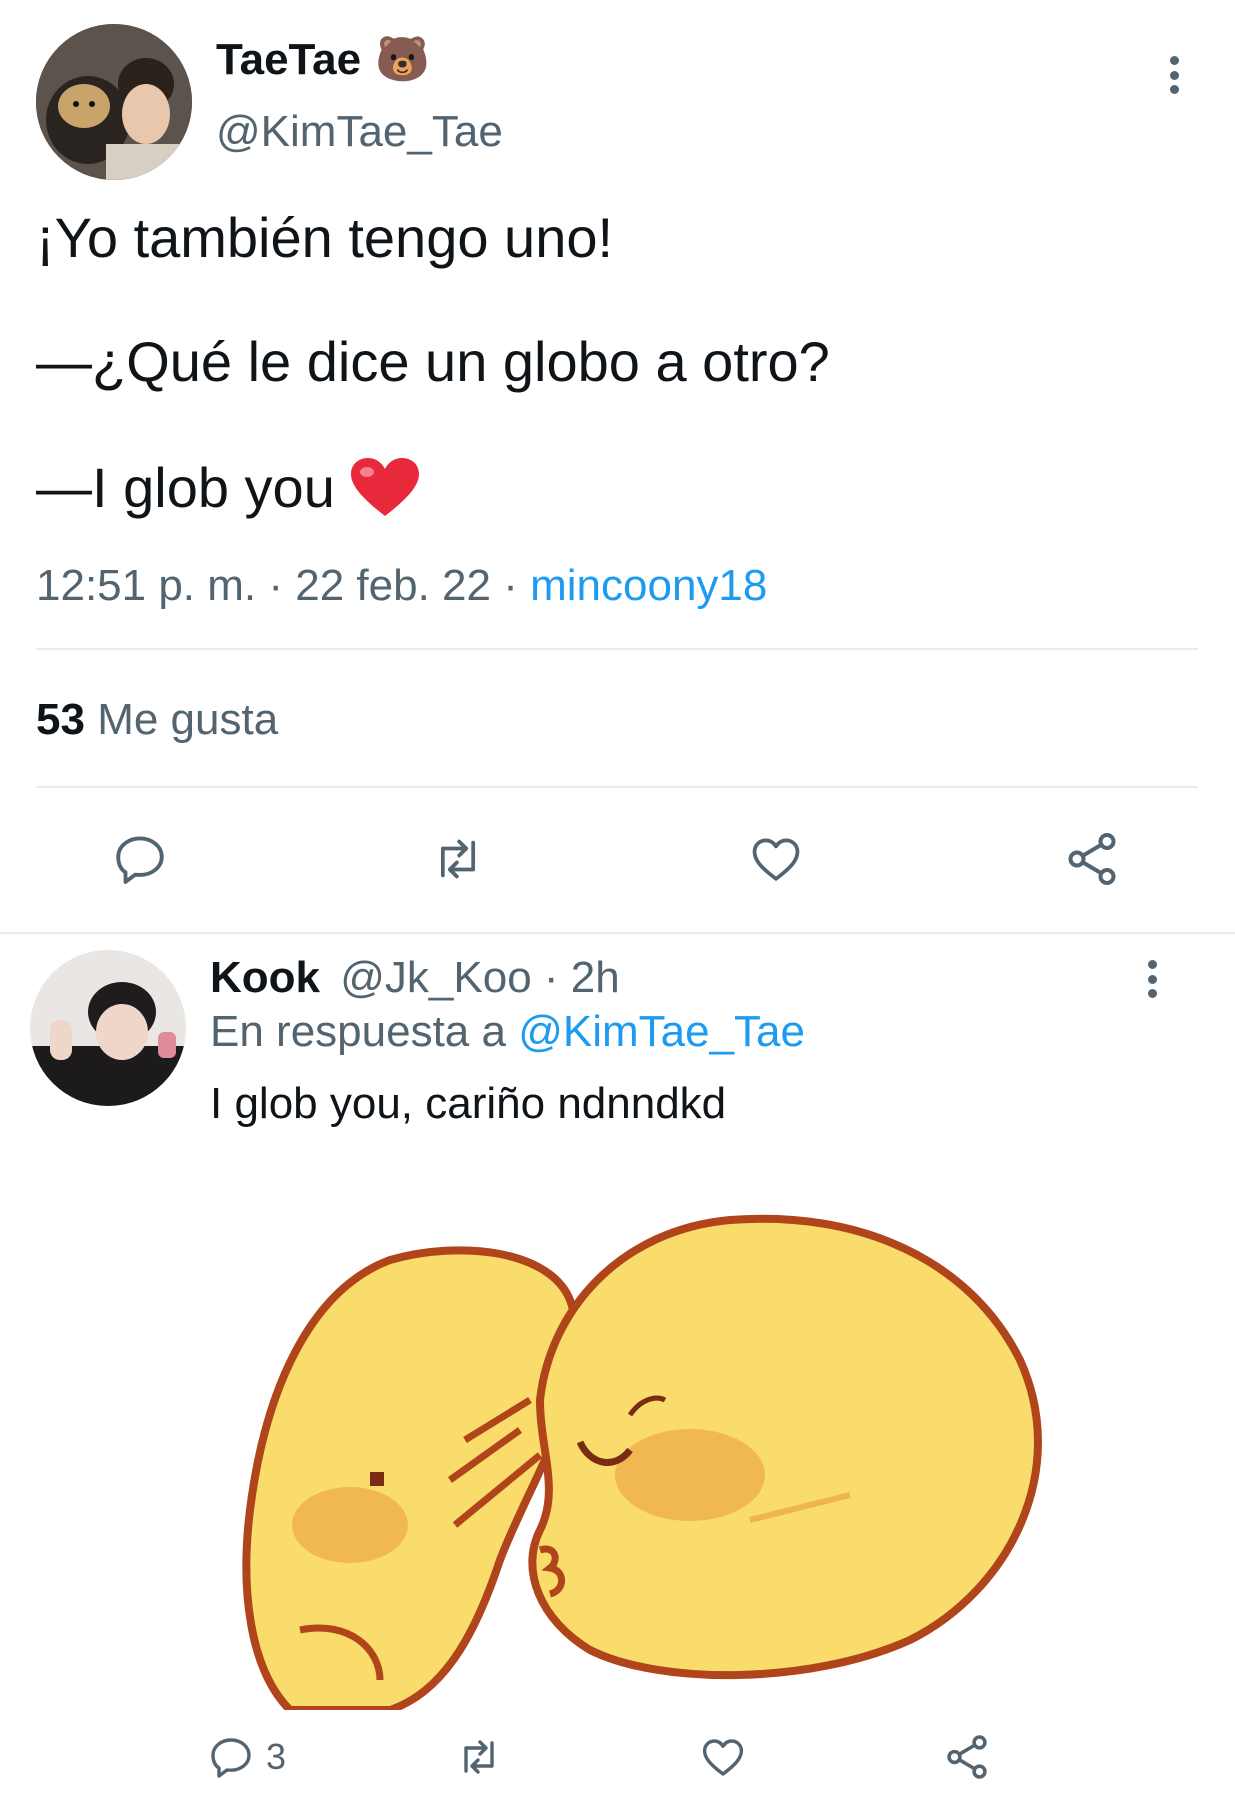  Describe the element at coordinates (359, 132) in the screenshot. I see `user-handle: @KimTae_Tae` at that location.